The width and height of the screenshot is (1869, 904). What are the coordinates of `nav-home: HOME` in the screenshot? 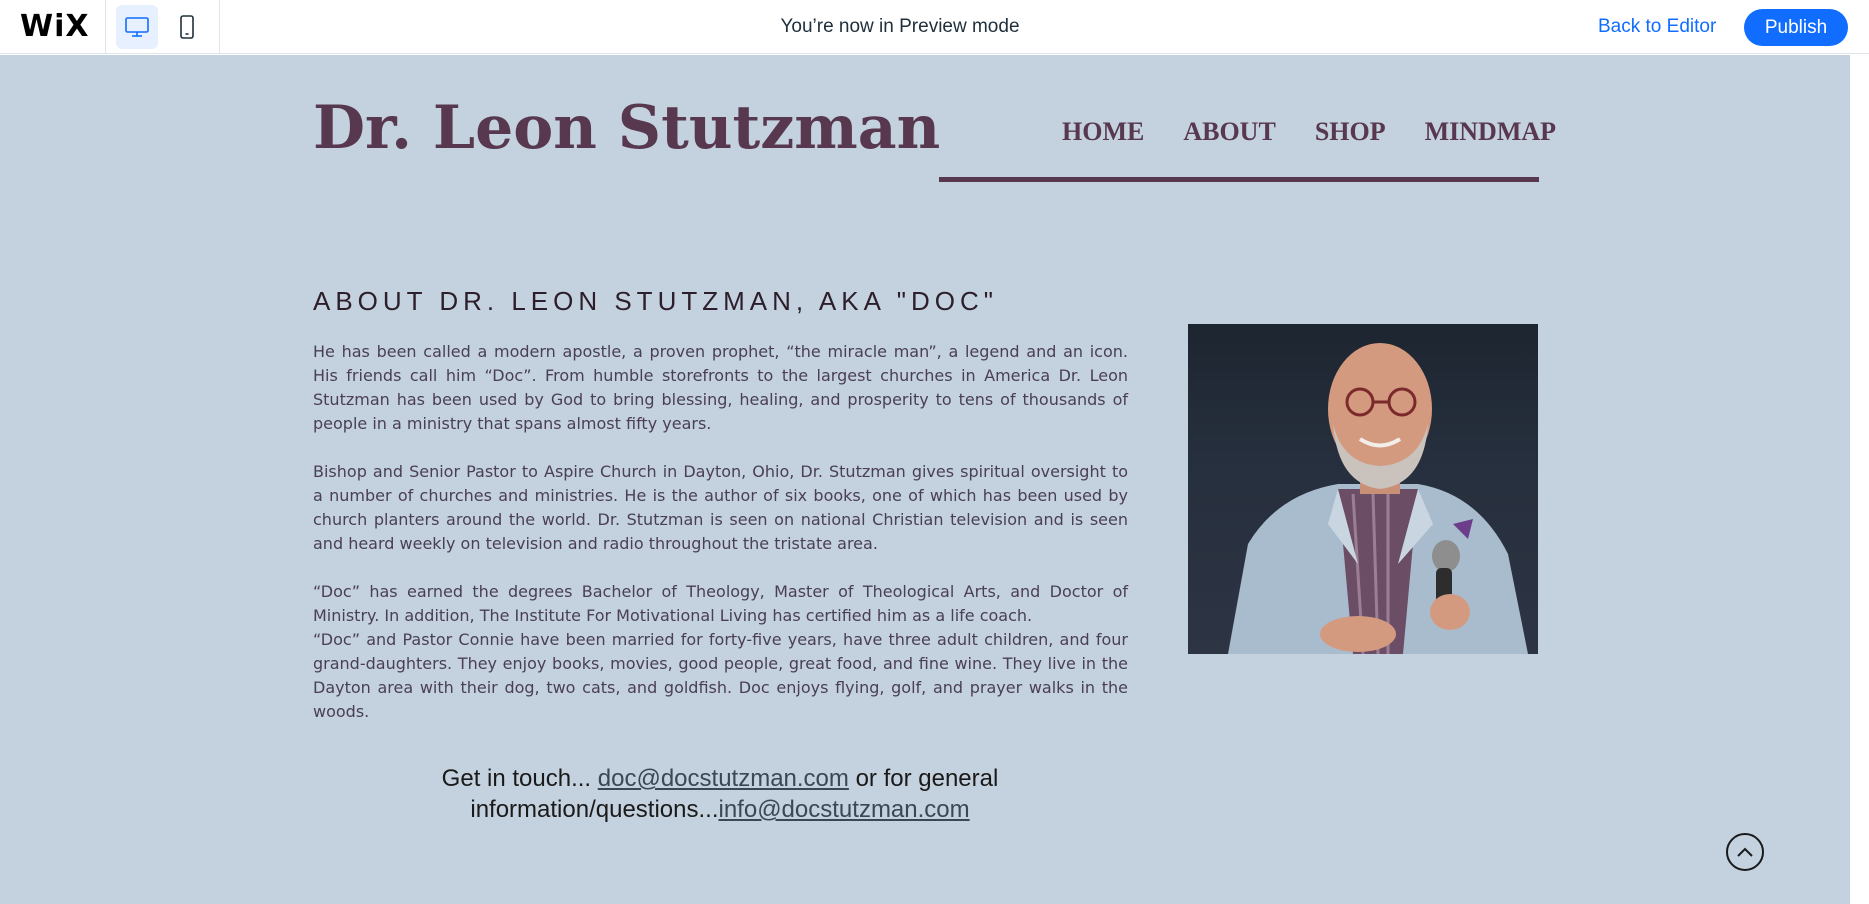 It's located at (1103, 132).